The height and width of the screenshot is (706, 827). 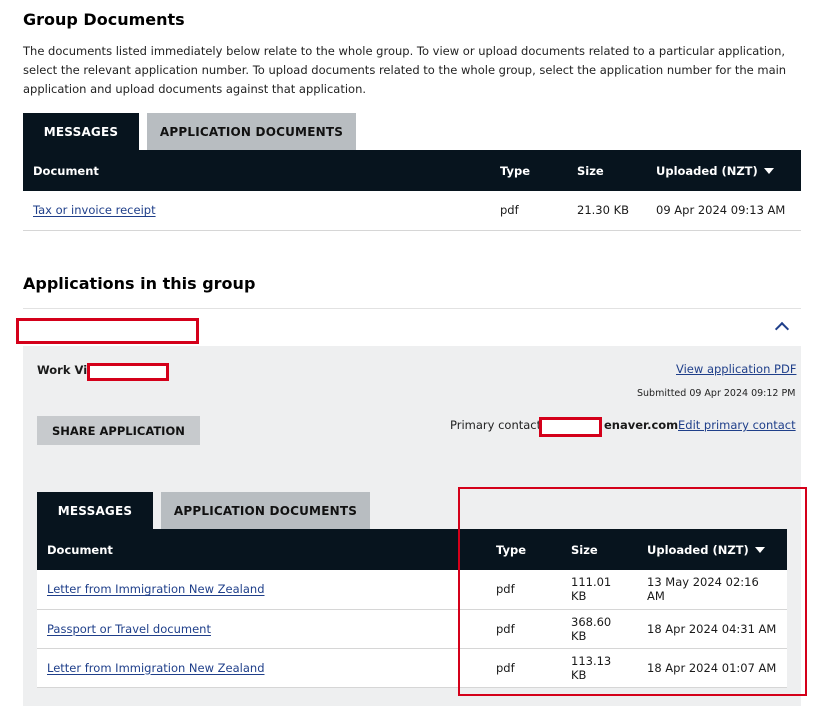 What do you see at coordinates (590, 170) in the screenshot?
I see `column-size: Size` at bounding box center [590, 170].